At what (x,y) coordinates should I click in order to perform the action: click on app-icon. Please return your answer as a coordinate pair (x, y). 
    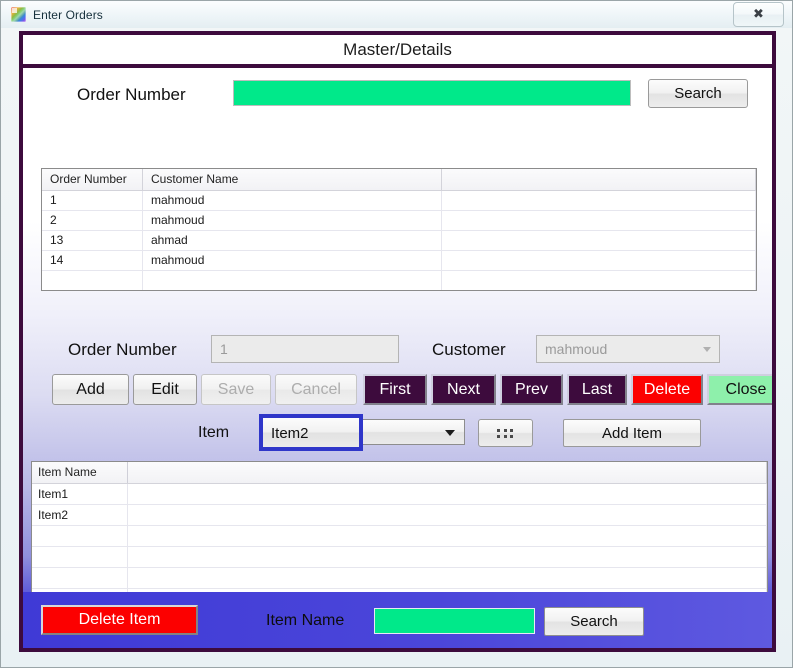
    Looking at the image, I should click on (18, 14).